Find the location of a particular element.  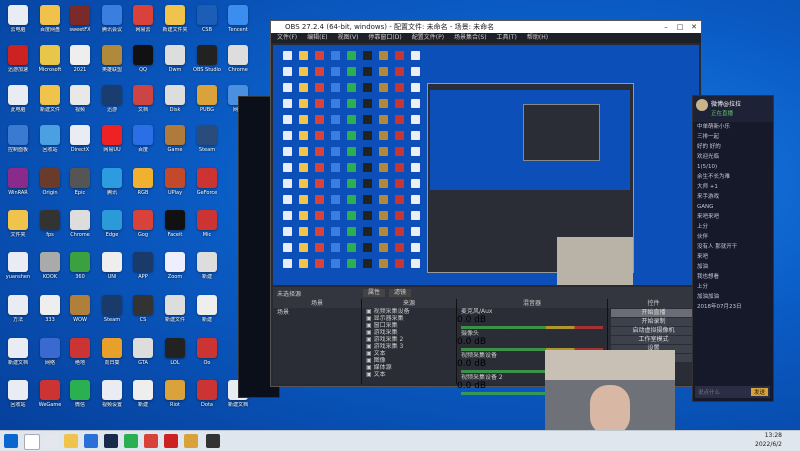

desktop-icon: 网络 is located at coordinates (50, 352).